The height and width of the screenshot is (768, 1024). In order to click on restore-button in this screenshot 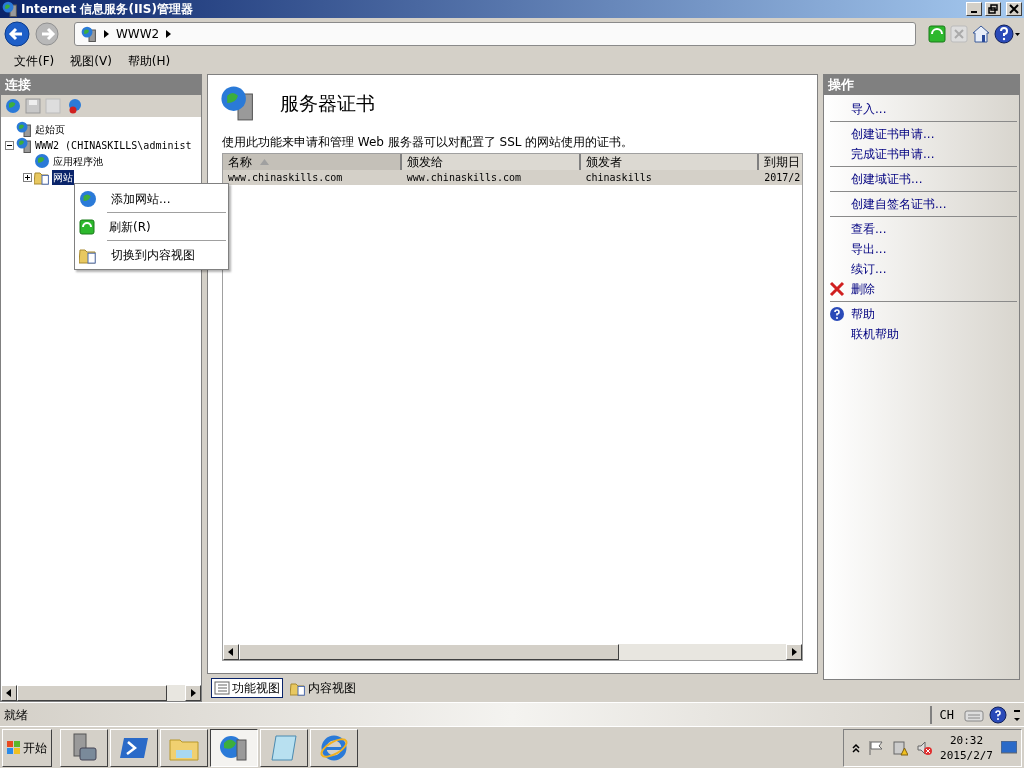, I will do `click(993, 9)`.